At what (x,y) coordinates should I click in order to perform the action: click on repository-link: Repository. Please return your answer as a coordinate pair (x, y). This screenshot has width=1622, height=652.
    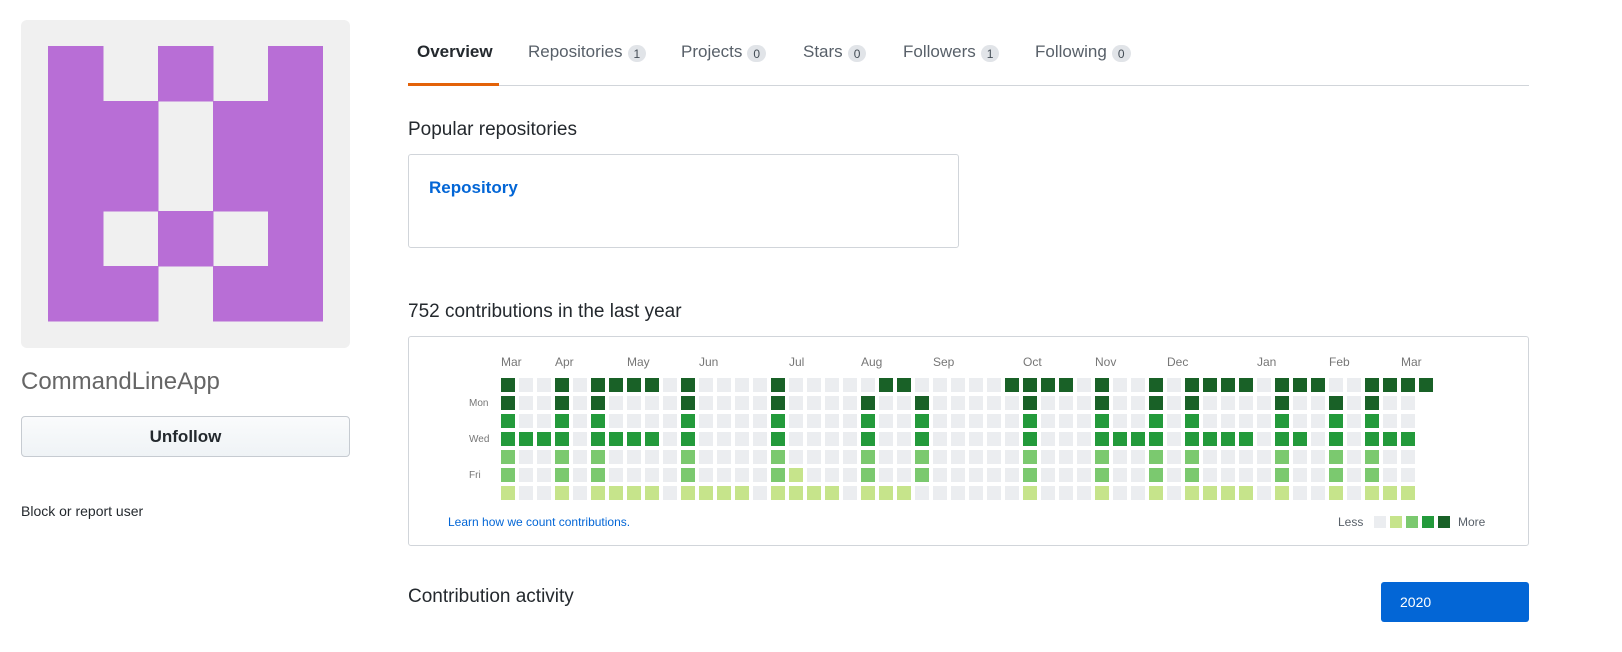
    Looking at the image, I should click on (473, 188).